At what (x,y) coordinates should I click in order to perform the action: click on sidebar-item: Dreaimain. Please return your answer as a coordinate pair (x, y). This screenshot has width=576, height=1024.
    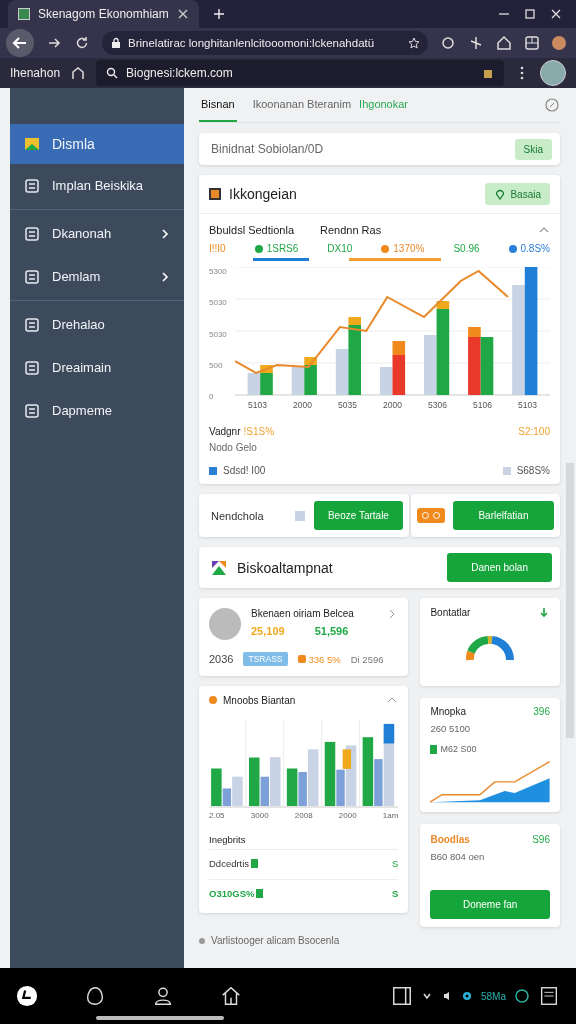
    Looking at the image, I should click on (97, 367).